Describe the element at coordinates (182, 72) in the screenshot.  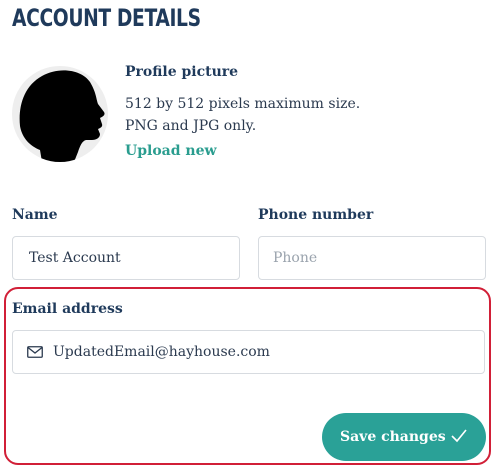
I see `profile-picture-label: Profile picture` at that location.